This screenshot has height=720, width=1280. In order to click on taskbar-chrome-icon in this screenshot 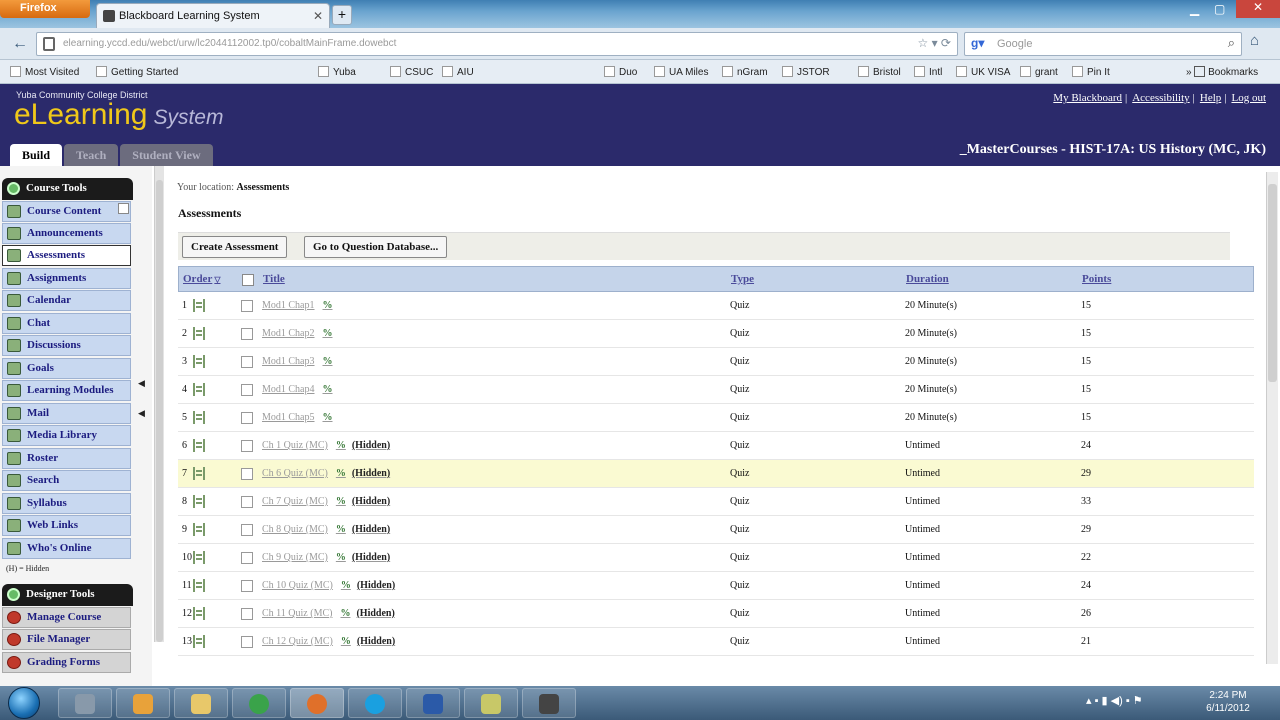, I will do `click(259, 703)`.